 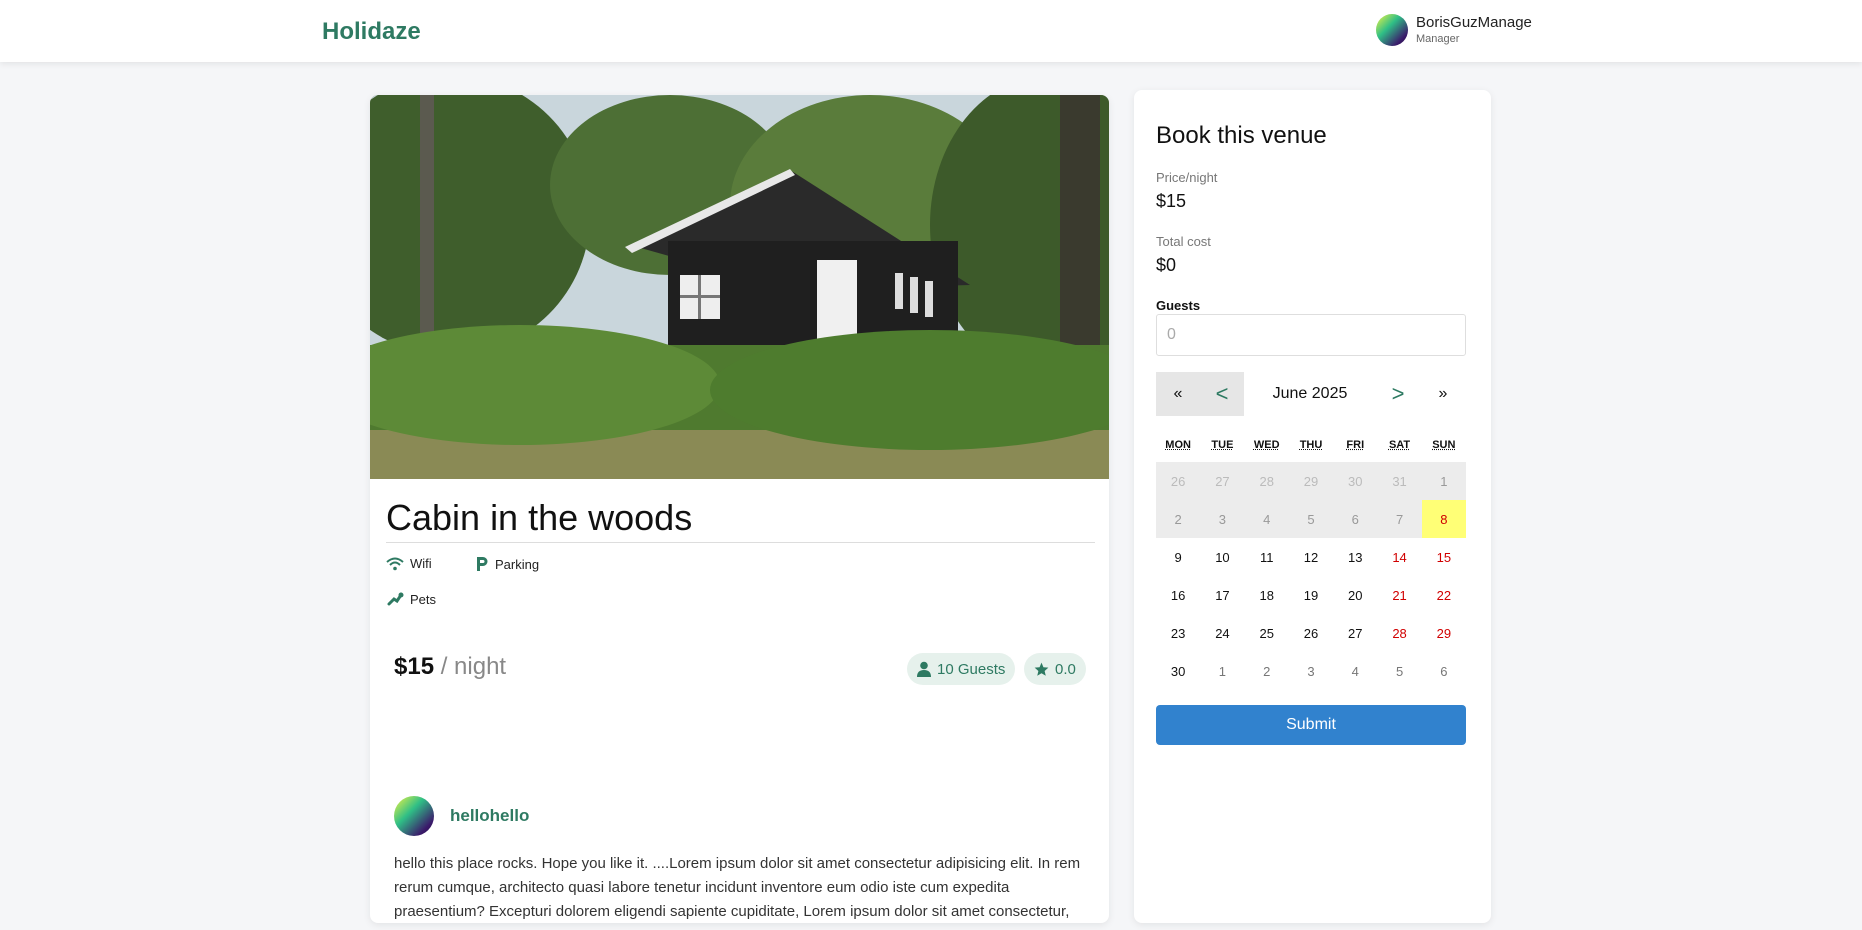 I want to click on total-cost-label: Total cost, so click(x=1183, y=241).